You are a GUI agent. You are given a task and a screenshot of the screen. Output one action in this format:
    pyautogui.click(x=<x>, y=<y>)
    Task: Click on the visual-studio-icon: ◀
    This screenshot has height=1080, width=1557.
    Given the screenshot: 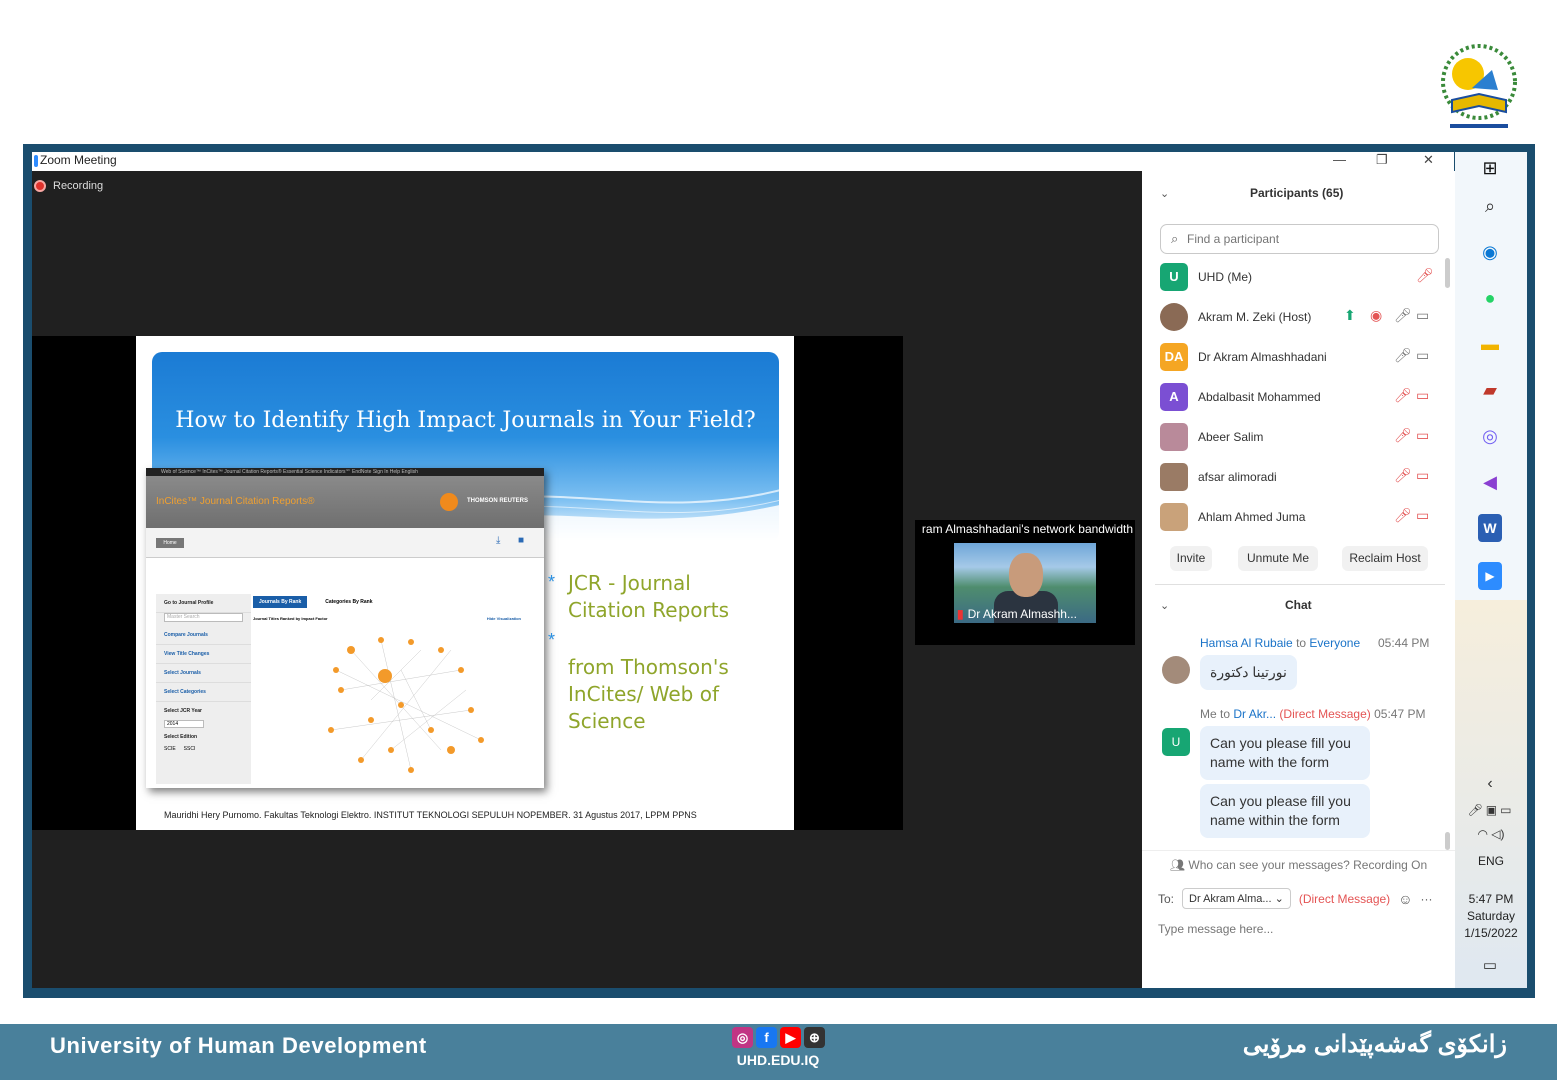 What is the action you would take?
    pyautogui.click(x=1490, y=482)
    